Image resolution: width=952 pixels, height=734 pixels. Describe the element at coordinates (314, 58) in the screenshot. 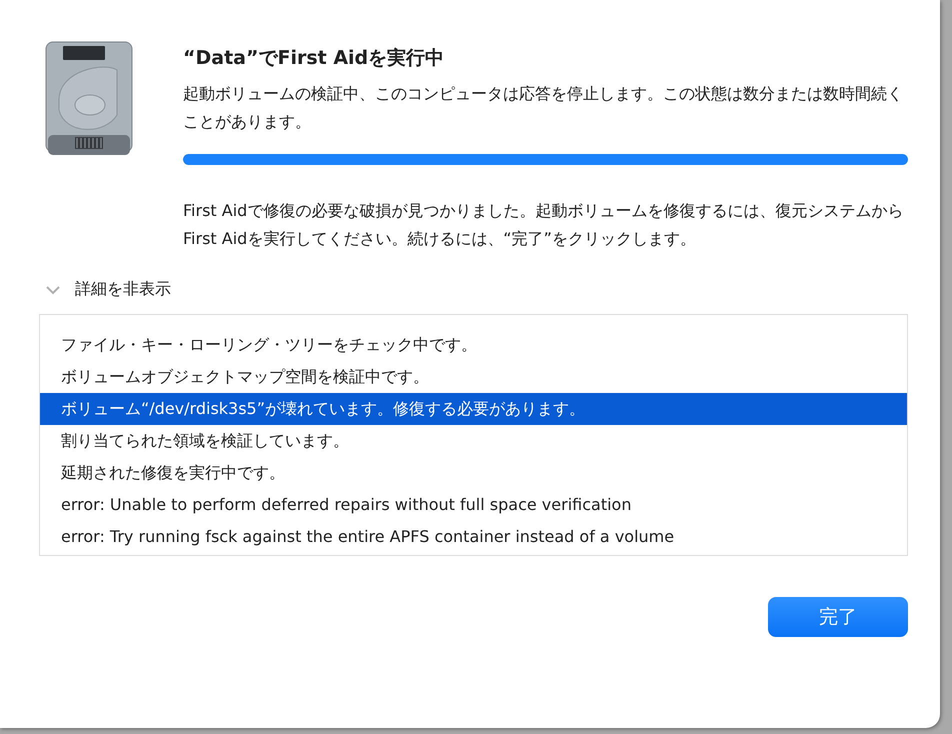

I see `dialog-title: “Data”でFirst Aidを実行中` at that location.